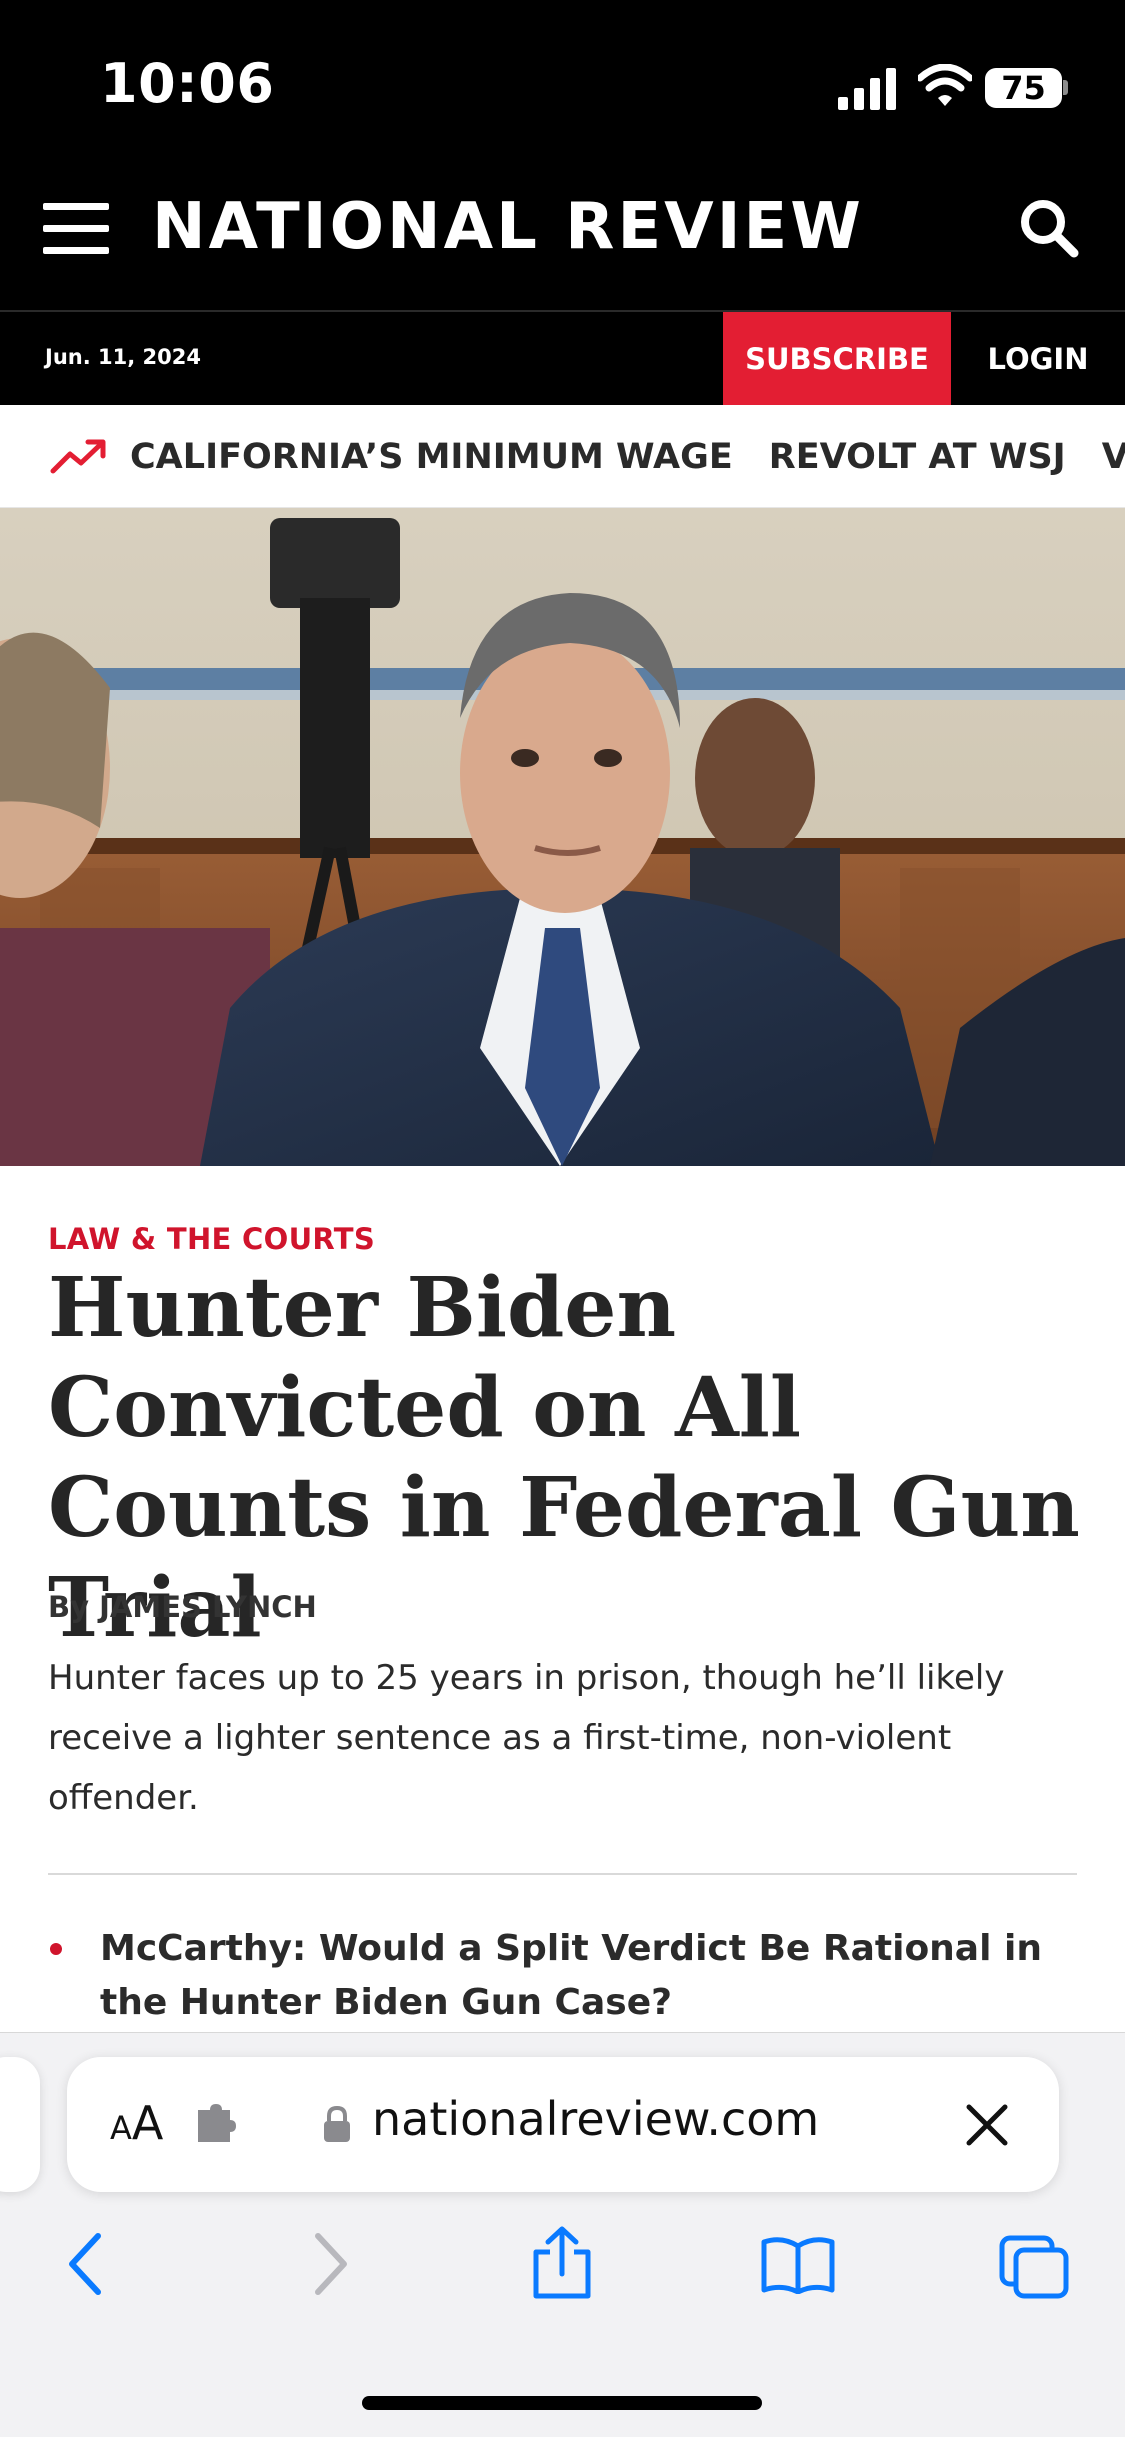 The height and width of the screenshot is (2437, 1125). Describe the element at coordinates (330, 2264) in the screenshot. I see `chevron-right-icon` at that location.